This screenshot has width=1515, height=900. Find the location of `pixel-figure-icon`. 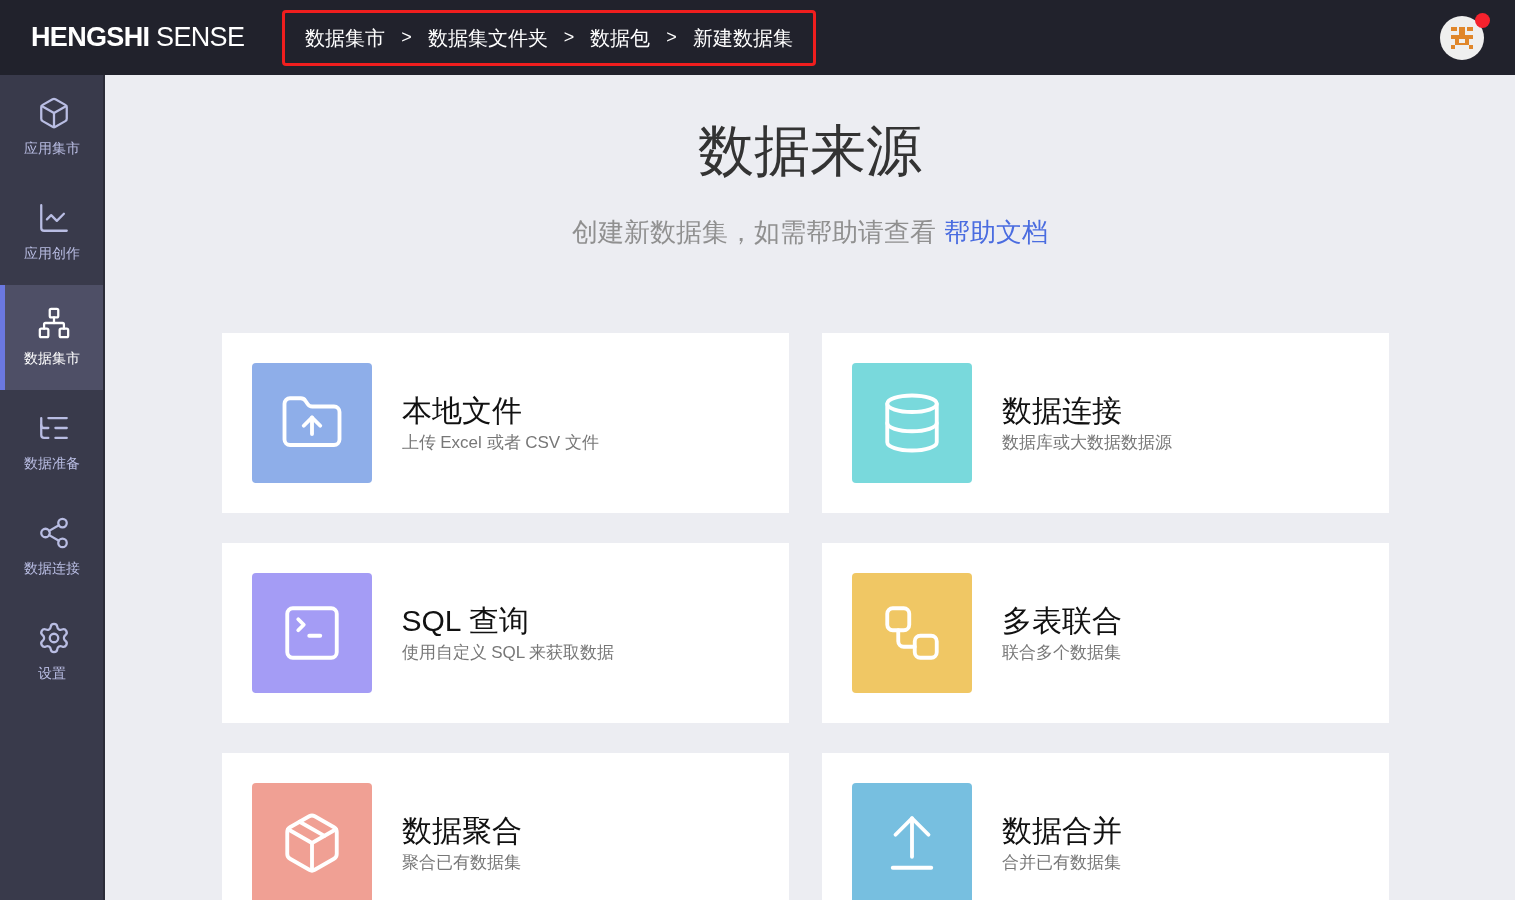

pixel-figure-icon is located at coordinates (1462, 37).